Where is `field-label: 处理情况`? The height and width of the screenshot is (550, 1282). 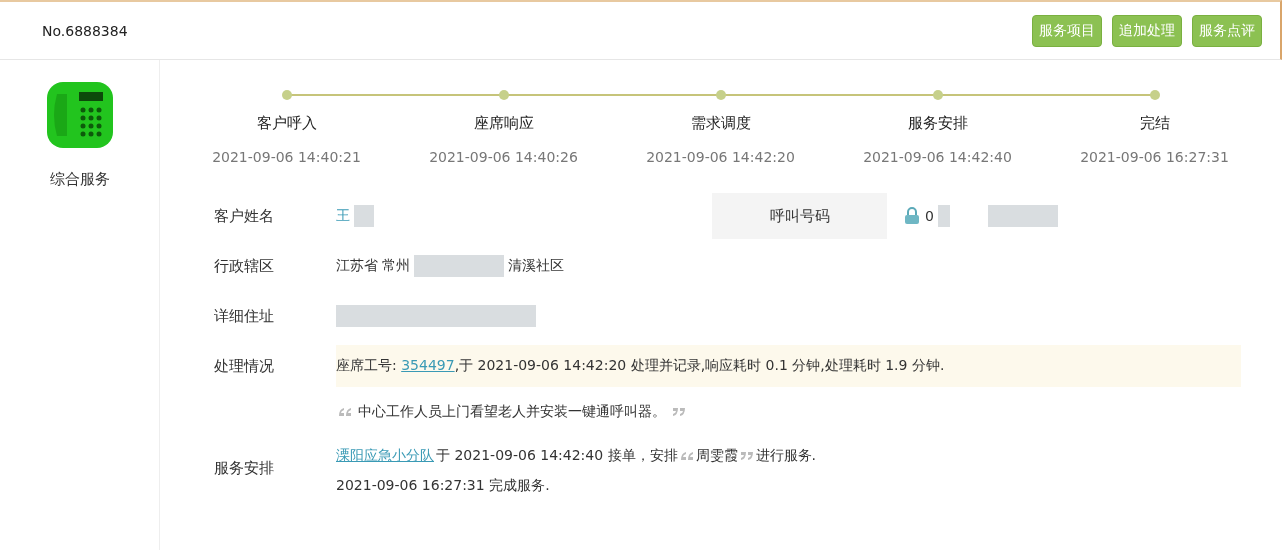
field-label: 处理情况 is located at coordinates (244, 366).